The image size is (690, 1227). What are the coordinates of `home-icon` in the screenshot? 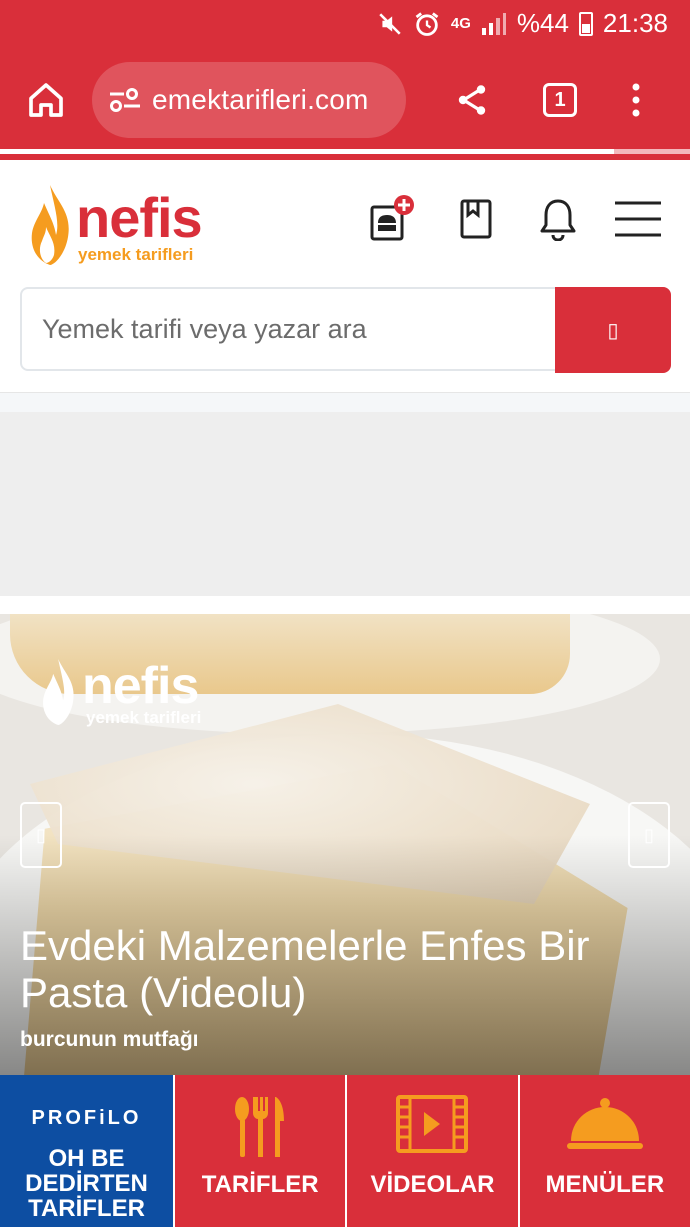 It's located at (46, 100).